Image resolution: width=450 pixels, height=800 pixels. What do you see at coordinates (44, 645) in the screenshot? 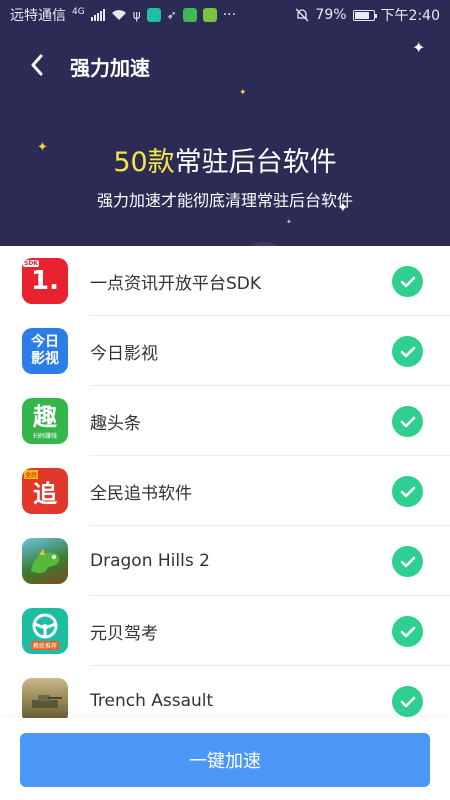
I see `yuanbei-icon-sub: 教练推荐` at bounding box center [44, 645].